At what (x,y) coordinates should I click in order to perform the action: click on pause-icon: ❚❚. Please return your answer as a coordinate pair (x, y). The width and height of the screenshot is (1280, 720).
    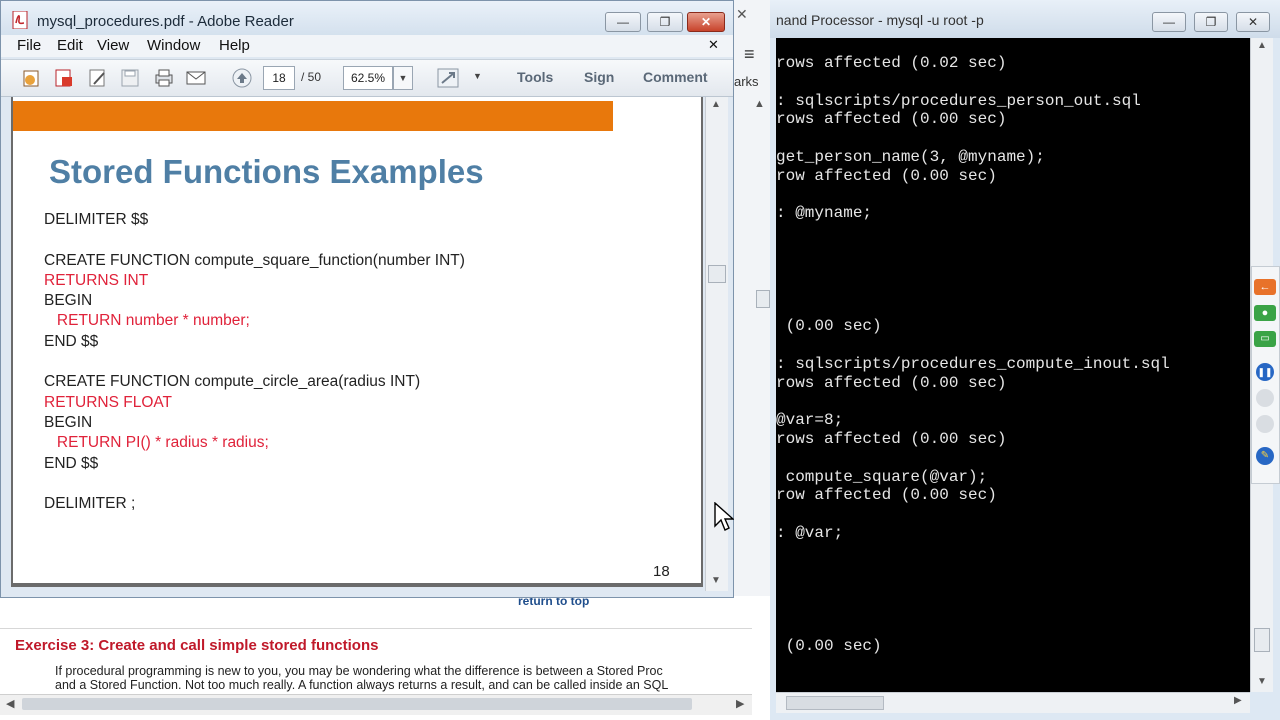
    Looking at the image, I should click on (1265, 372).